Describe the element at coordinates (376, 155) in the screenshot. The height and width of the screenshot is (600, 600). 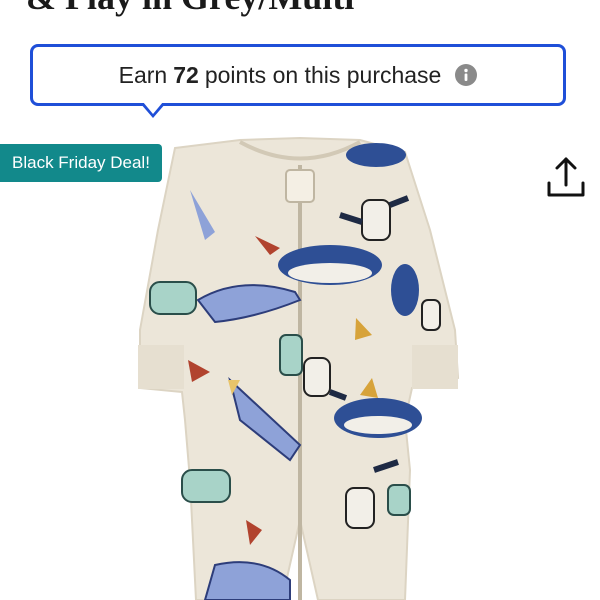
I see `whale-print` at that location.